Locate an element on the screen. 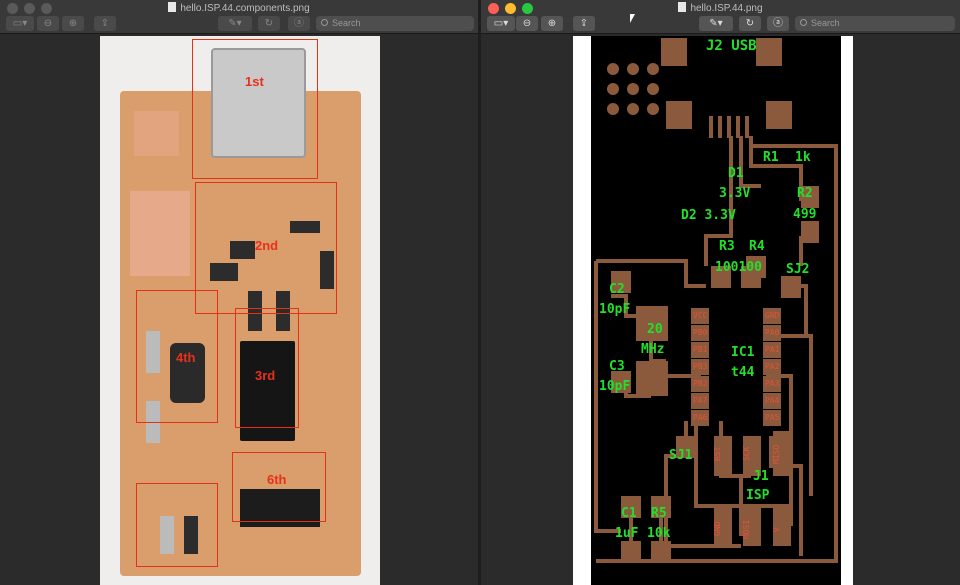 Image resolution: width=960 pixels, height=585 pixels. label-r2: R2 is located at coordinates (805, 193).